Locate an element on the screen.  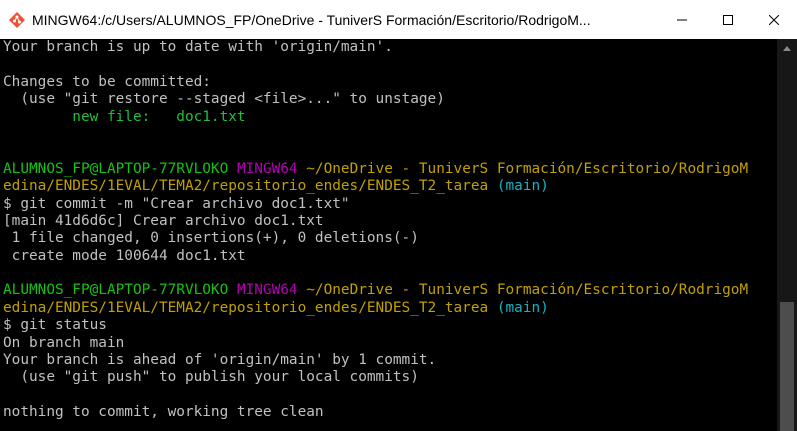
minimize-button is located at coordinates (682, 19).